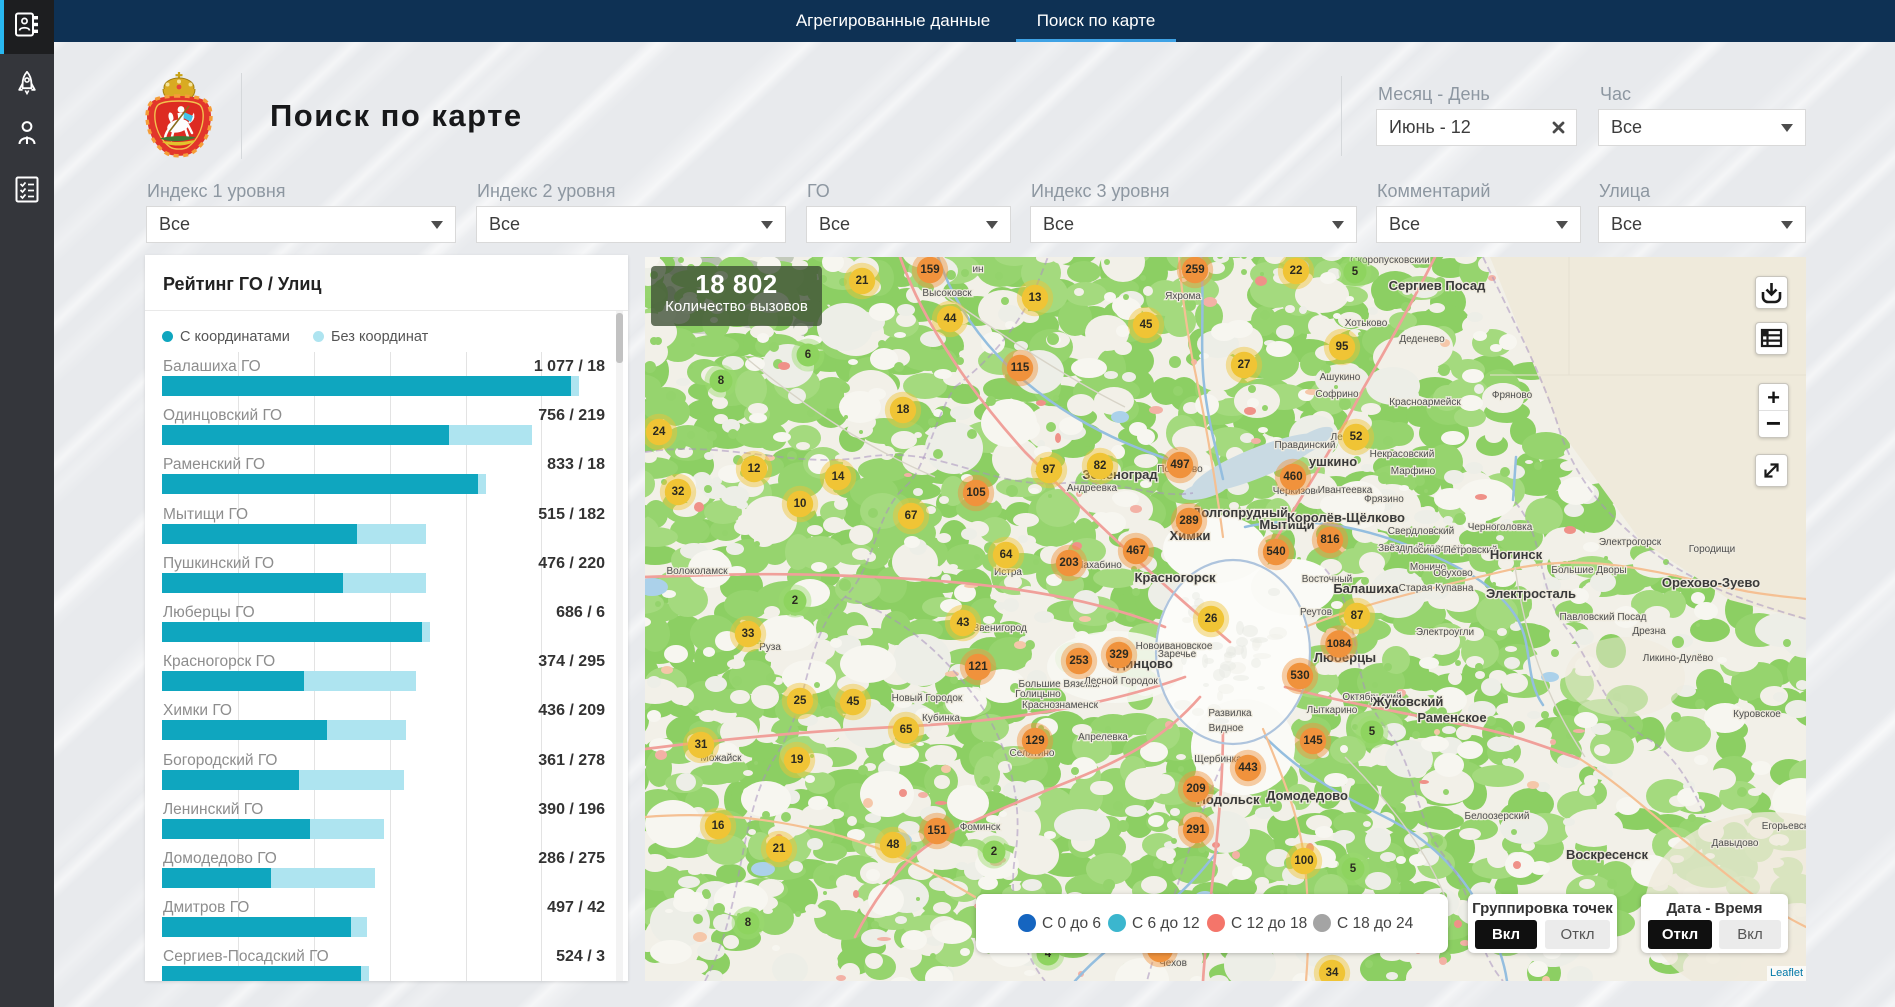 Image resolution: width=1895 pixels, height=1007 pixels. What do you see at coordinates (1078, 661) in the screenshot?
I see `svg-text: 253` at bounding box center [1078, 661].